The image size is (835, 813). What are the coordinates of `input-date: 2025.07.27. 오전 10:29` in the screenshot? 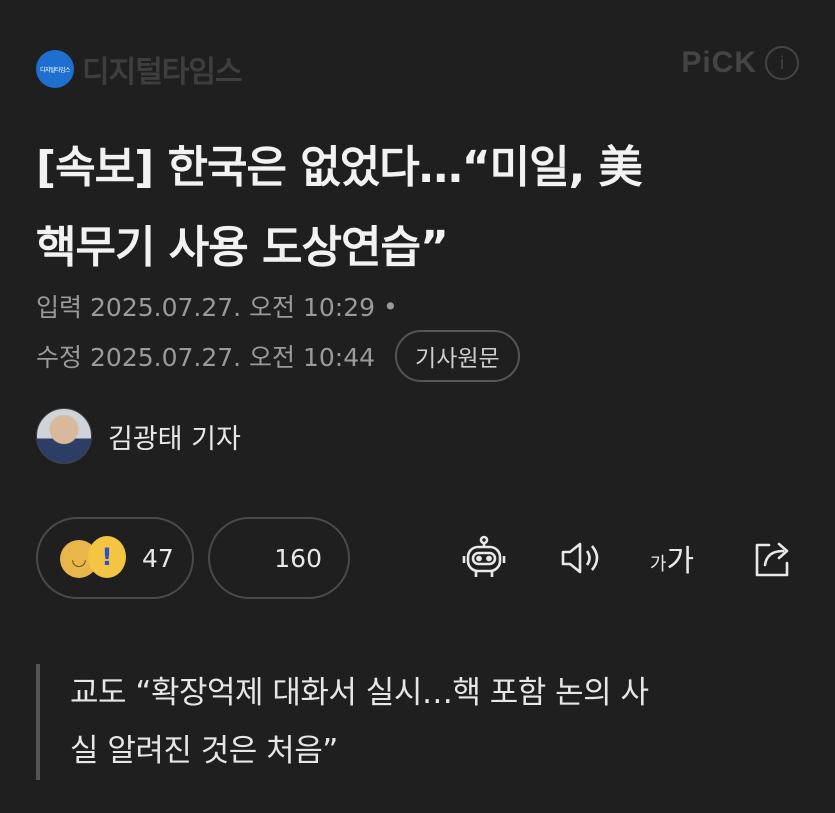 It's located at (233, 307).